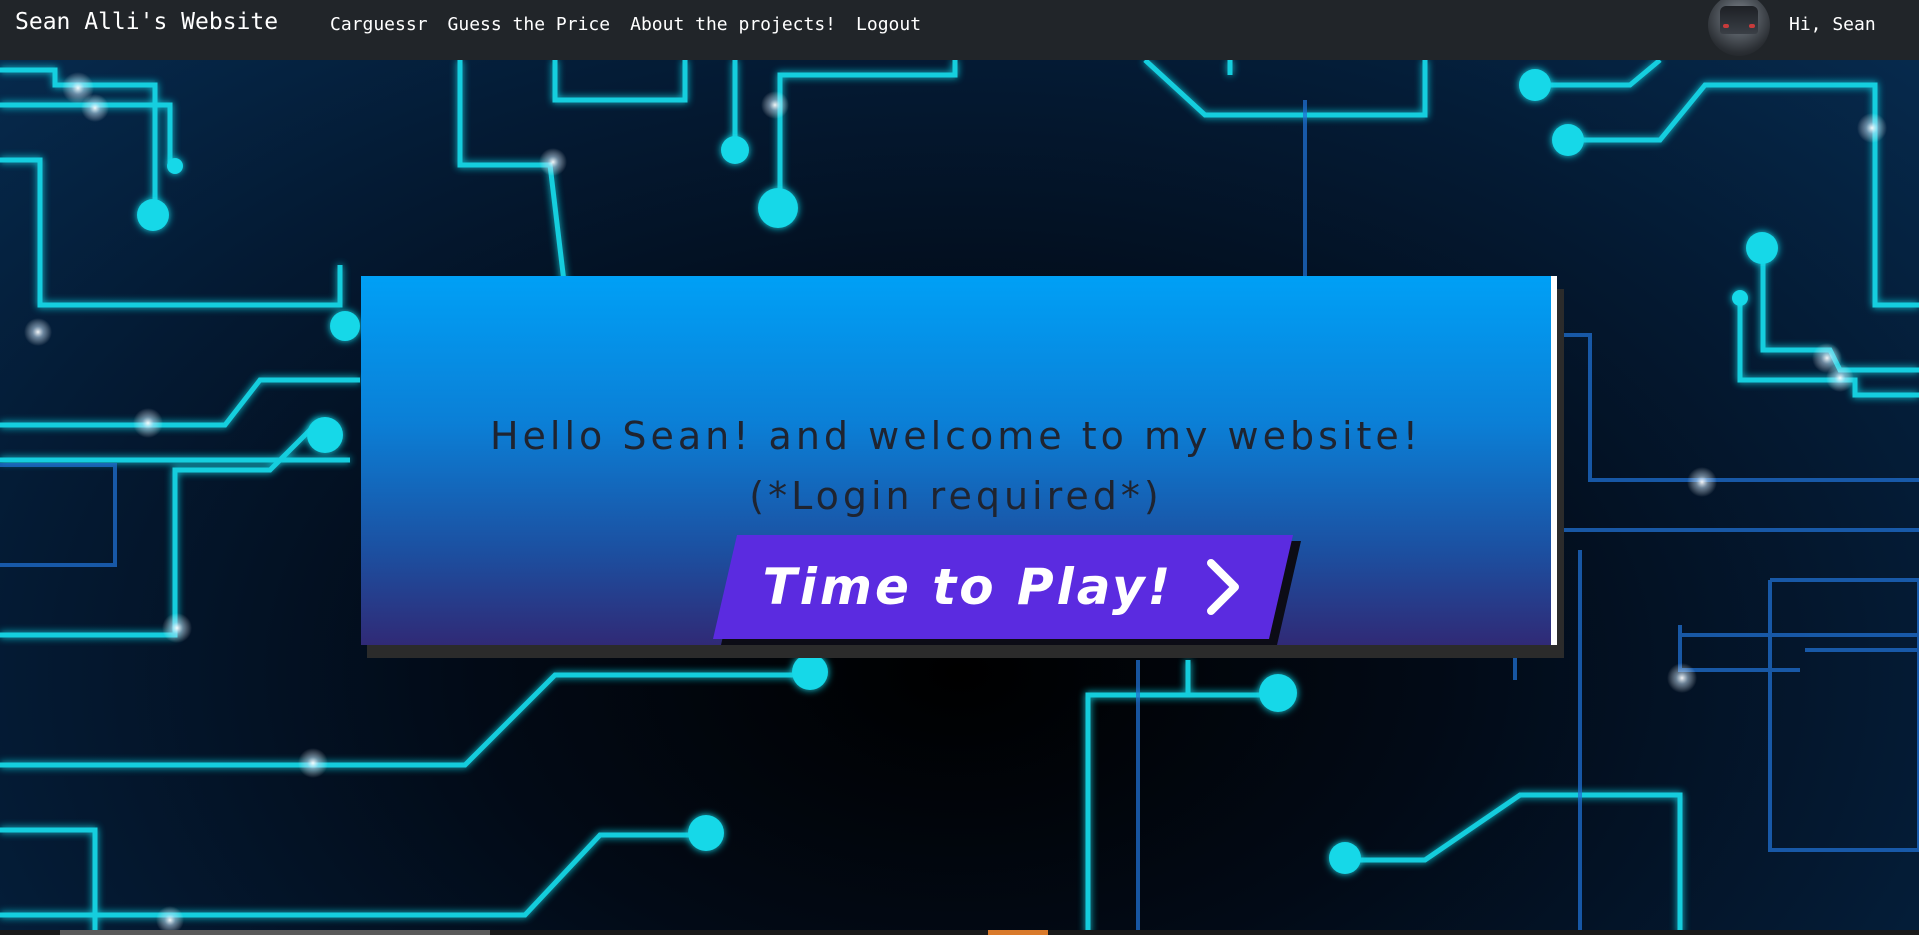  What do you see at coordinates (888, 24) in the screenshot?
I see `nav-link-logout: Logout` at bounding box center [888, 24].